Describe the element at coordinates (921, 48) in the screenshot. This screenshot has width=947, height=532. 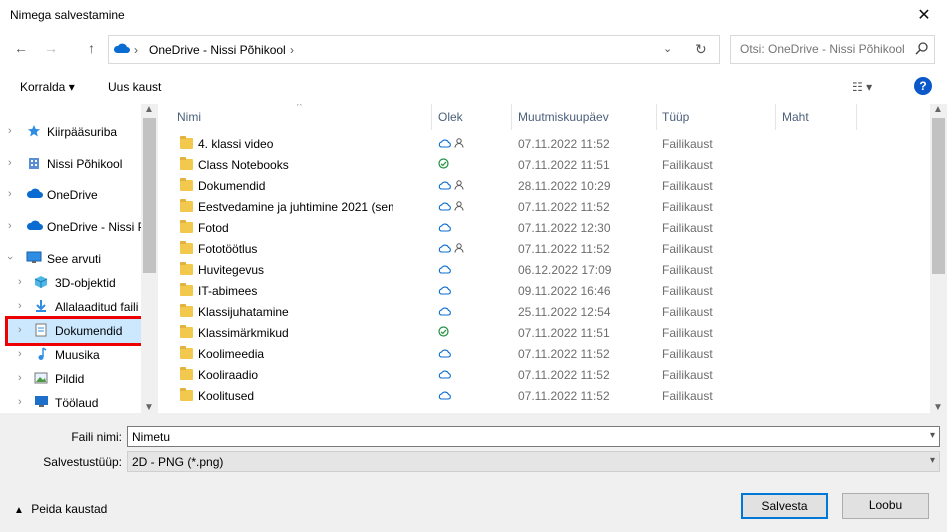
I see `search-icon` at that location.